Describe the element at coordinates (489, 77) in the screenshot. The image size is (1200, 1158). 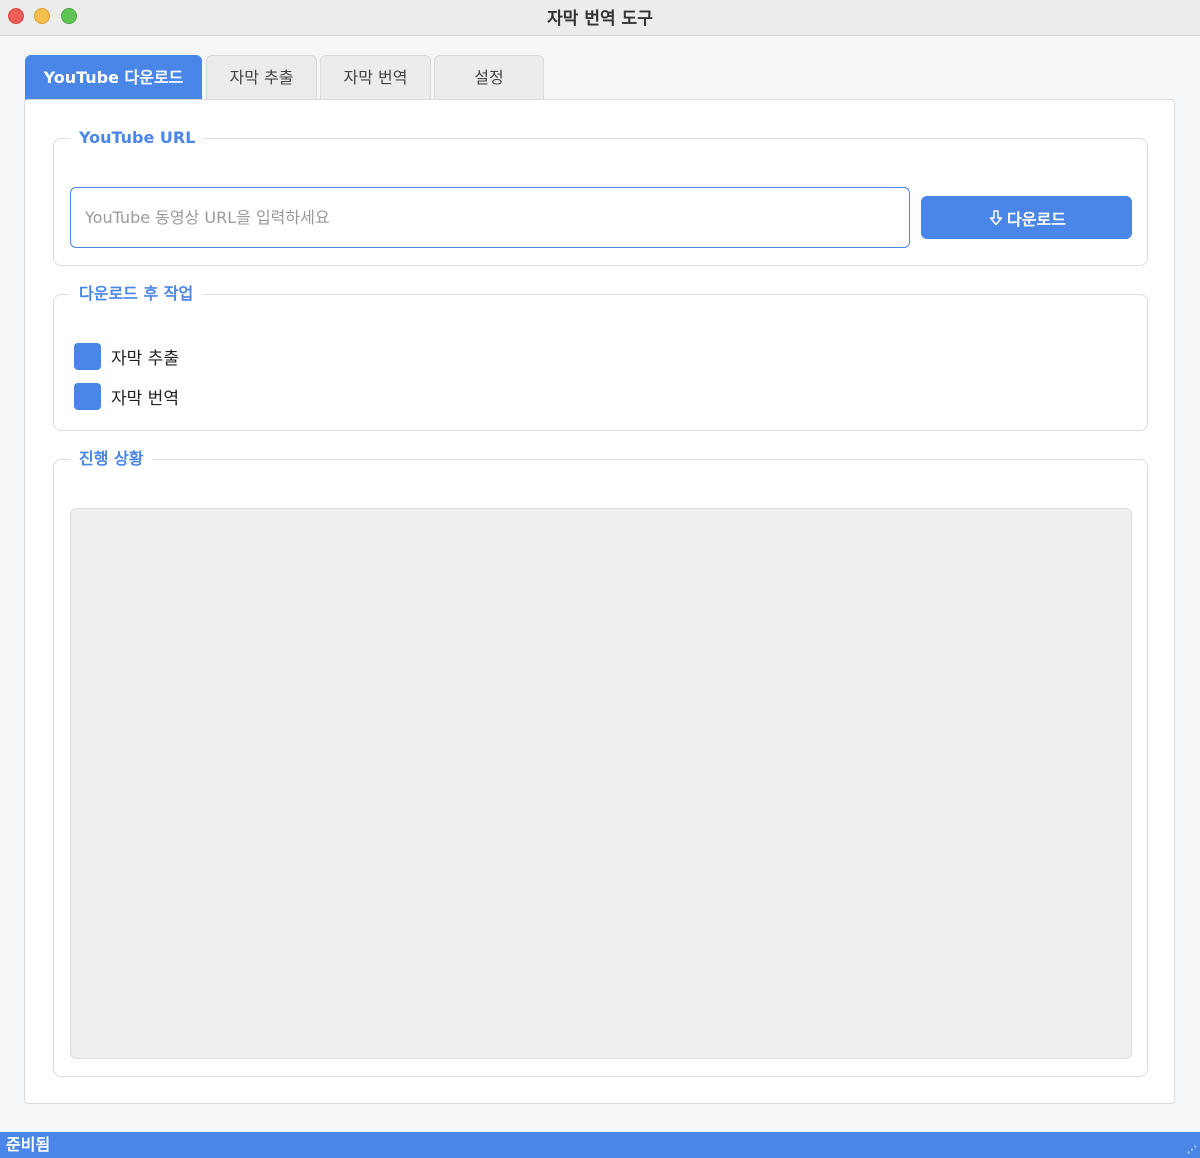
I see `tab-settings: 설정` at that location.